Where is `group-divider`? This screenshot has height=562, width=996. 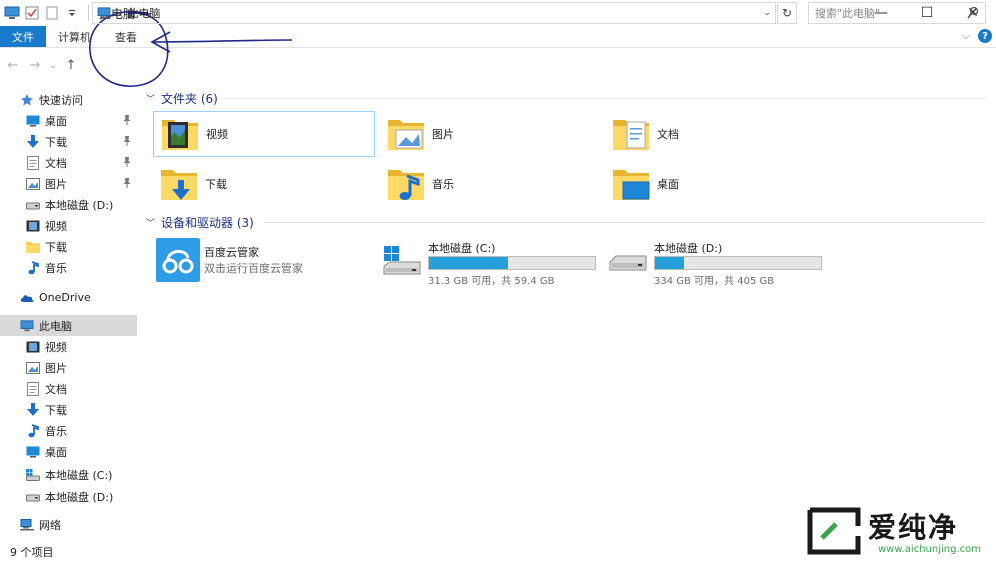
group-divider is located at coordinates (605, 98).